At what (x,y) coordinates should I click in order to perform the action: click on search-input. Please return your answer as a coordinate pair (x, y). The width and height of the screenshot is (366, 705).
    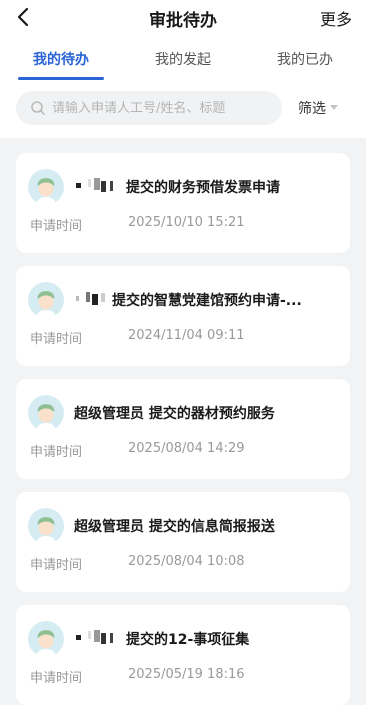
    Looking at the image, I should click on (162, 108).